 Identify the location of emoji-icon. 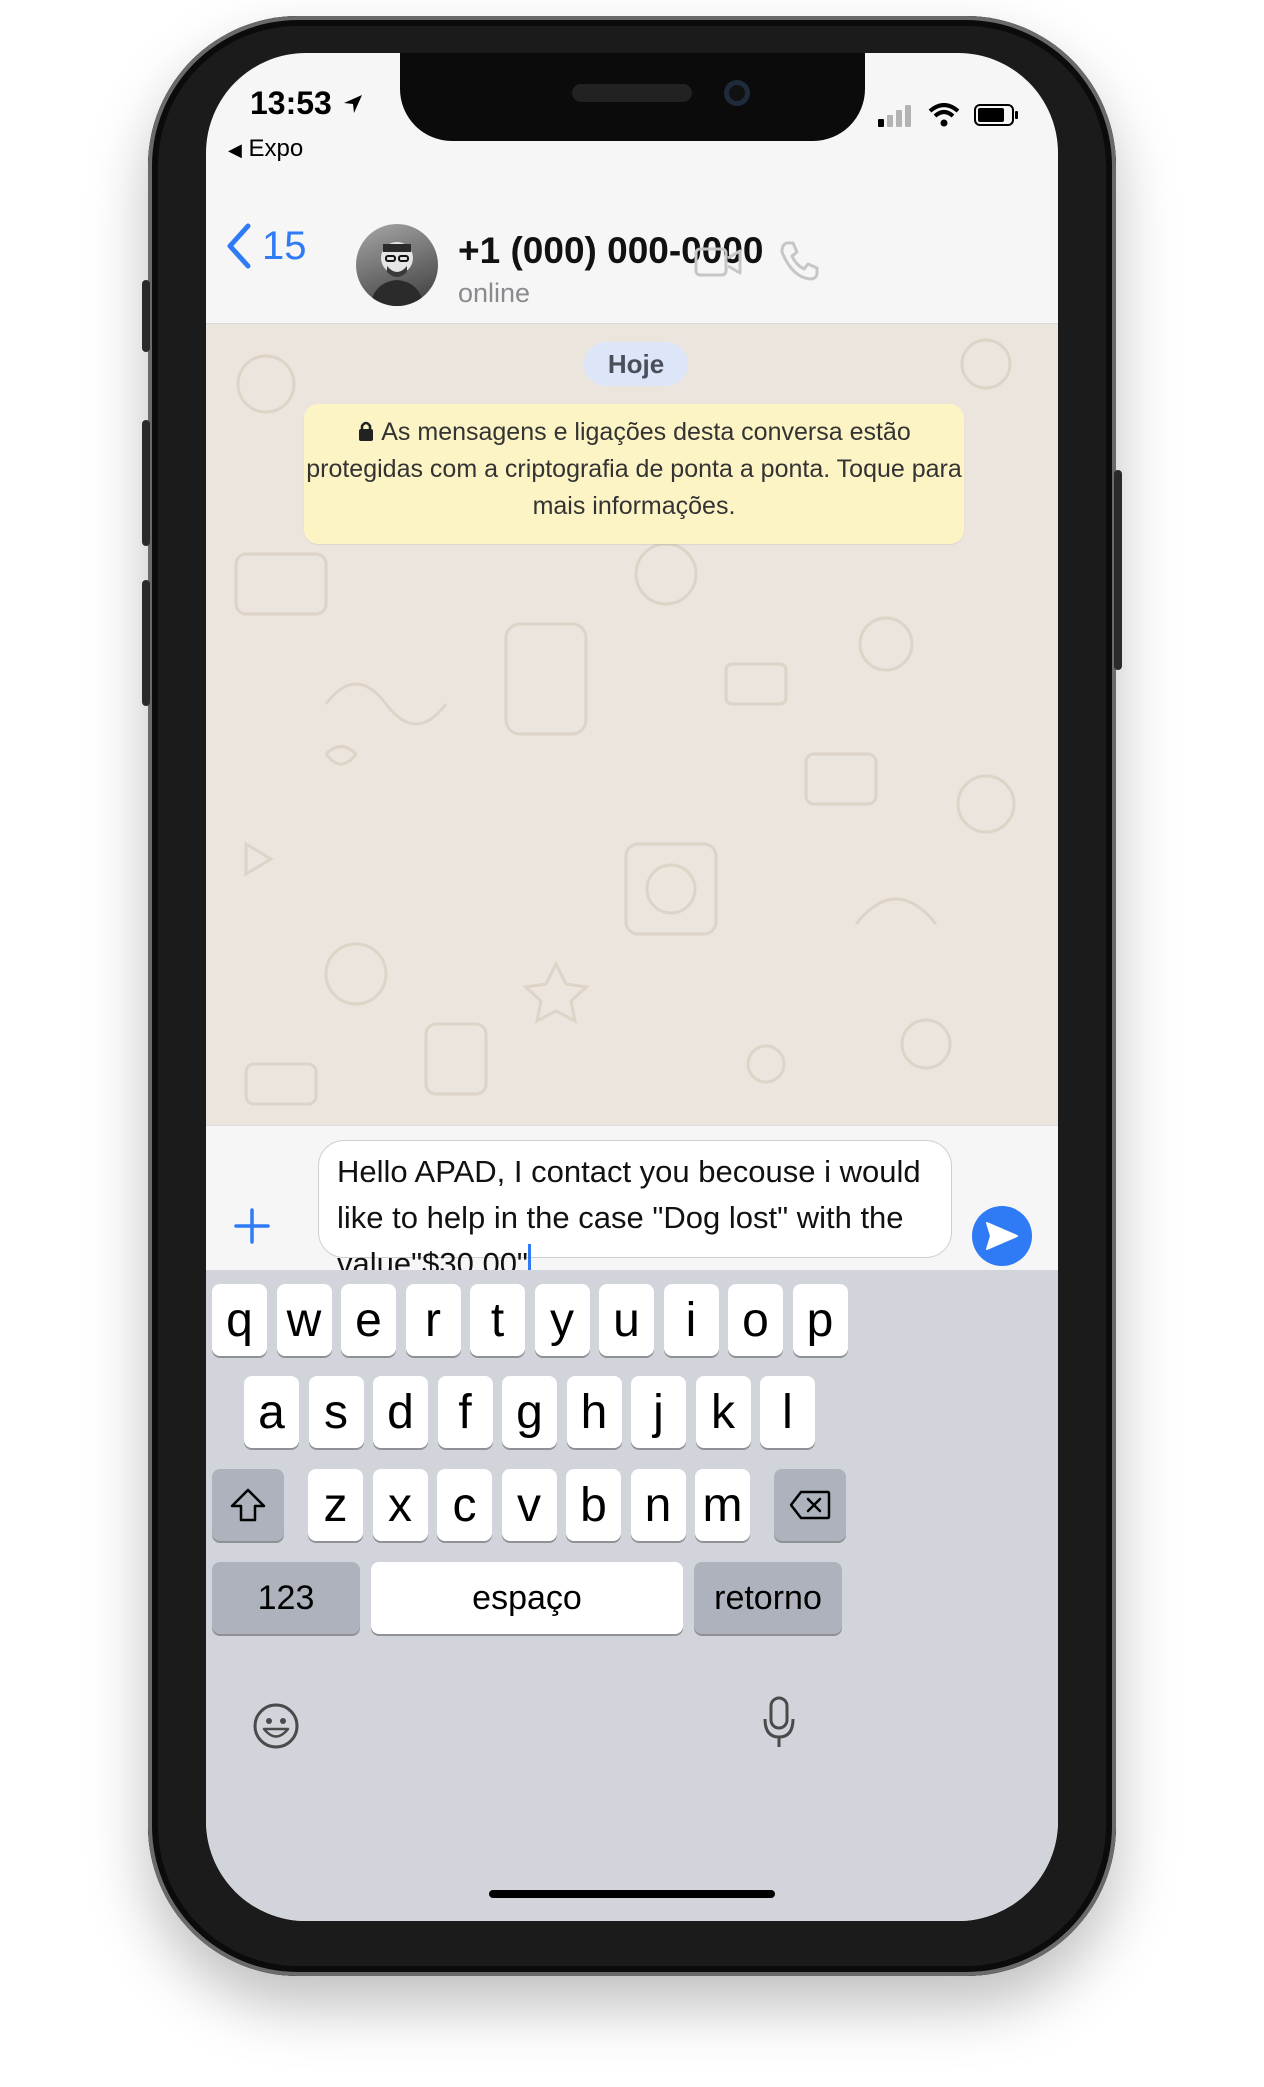
(276, 1726).